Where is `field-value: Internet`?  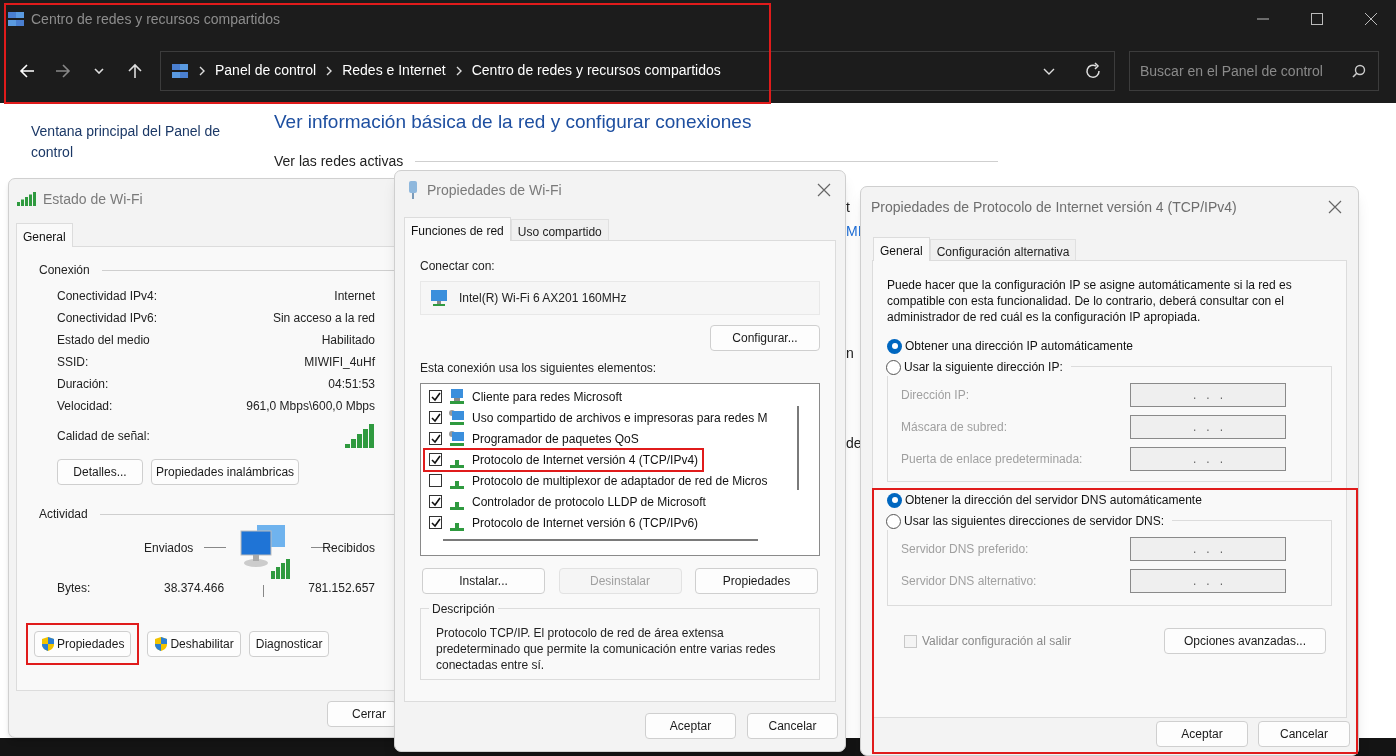
field-value: Internet is located at coordinates (354, 296).